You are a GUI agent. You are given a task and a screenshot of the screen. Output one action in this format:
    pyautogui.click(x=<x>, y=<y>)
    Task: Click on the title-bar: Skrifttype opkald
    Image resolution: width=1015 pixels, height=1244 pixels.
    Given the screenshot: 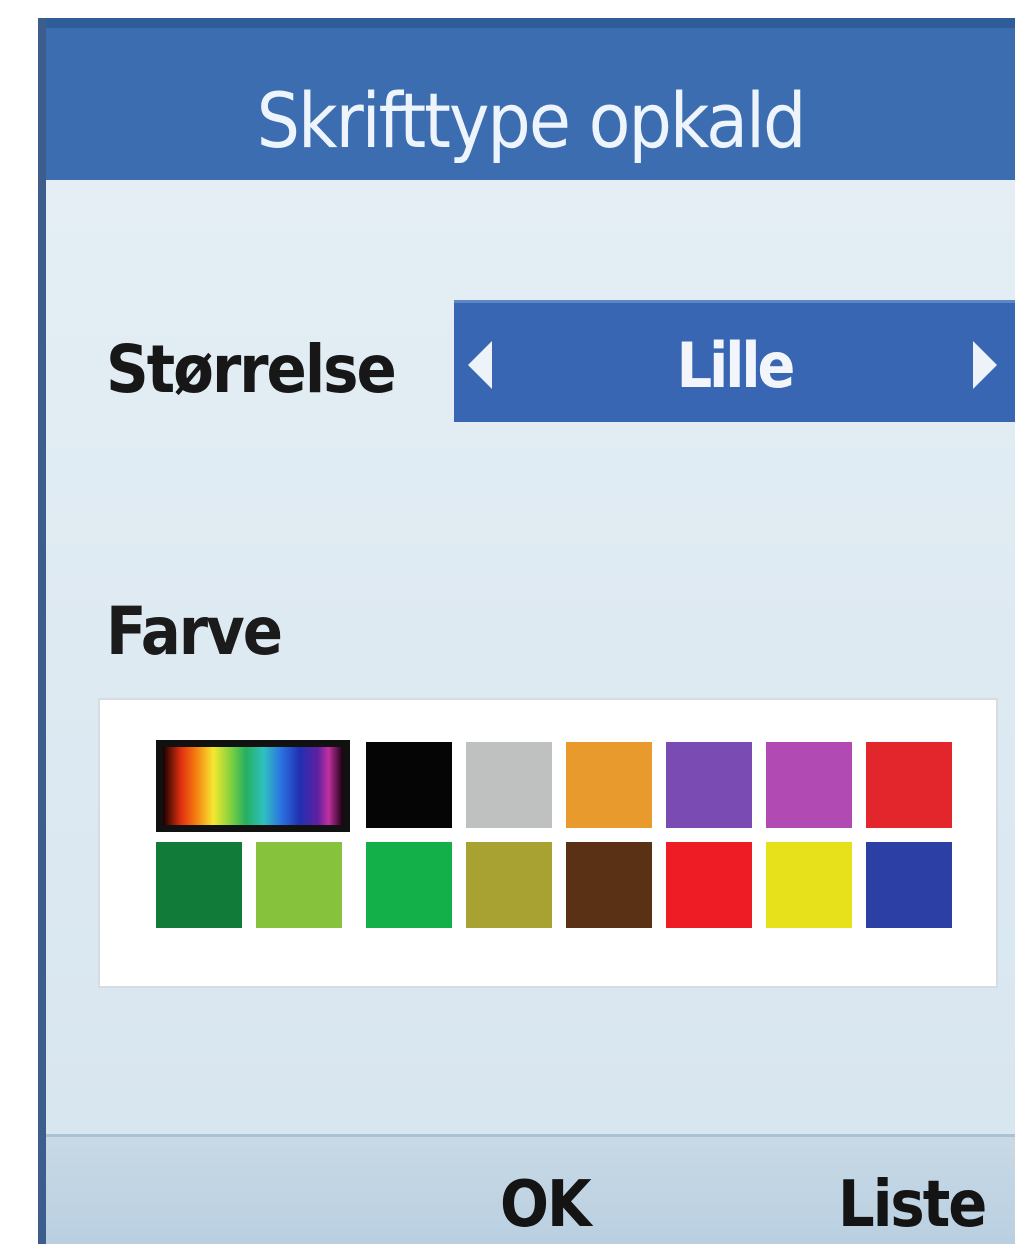 What is the action you would take?
    pyautogui.click(x=530, y=99)
    